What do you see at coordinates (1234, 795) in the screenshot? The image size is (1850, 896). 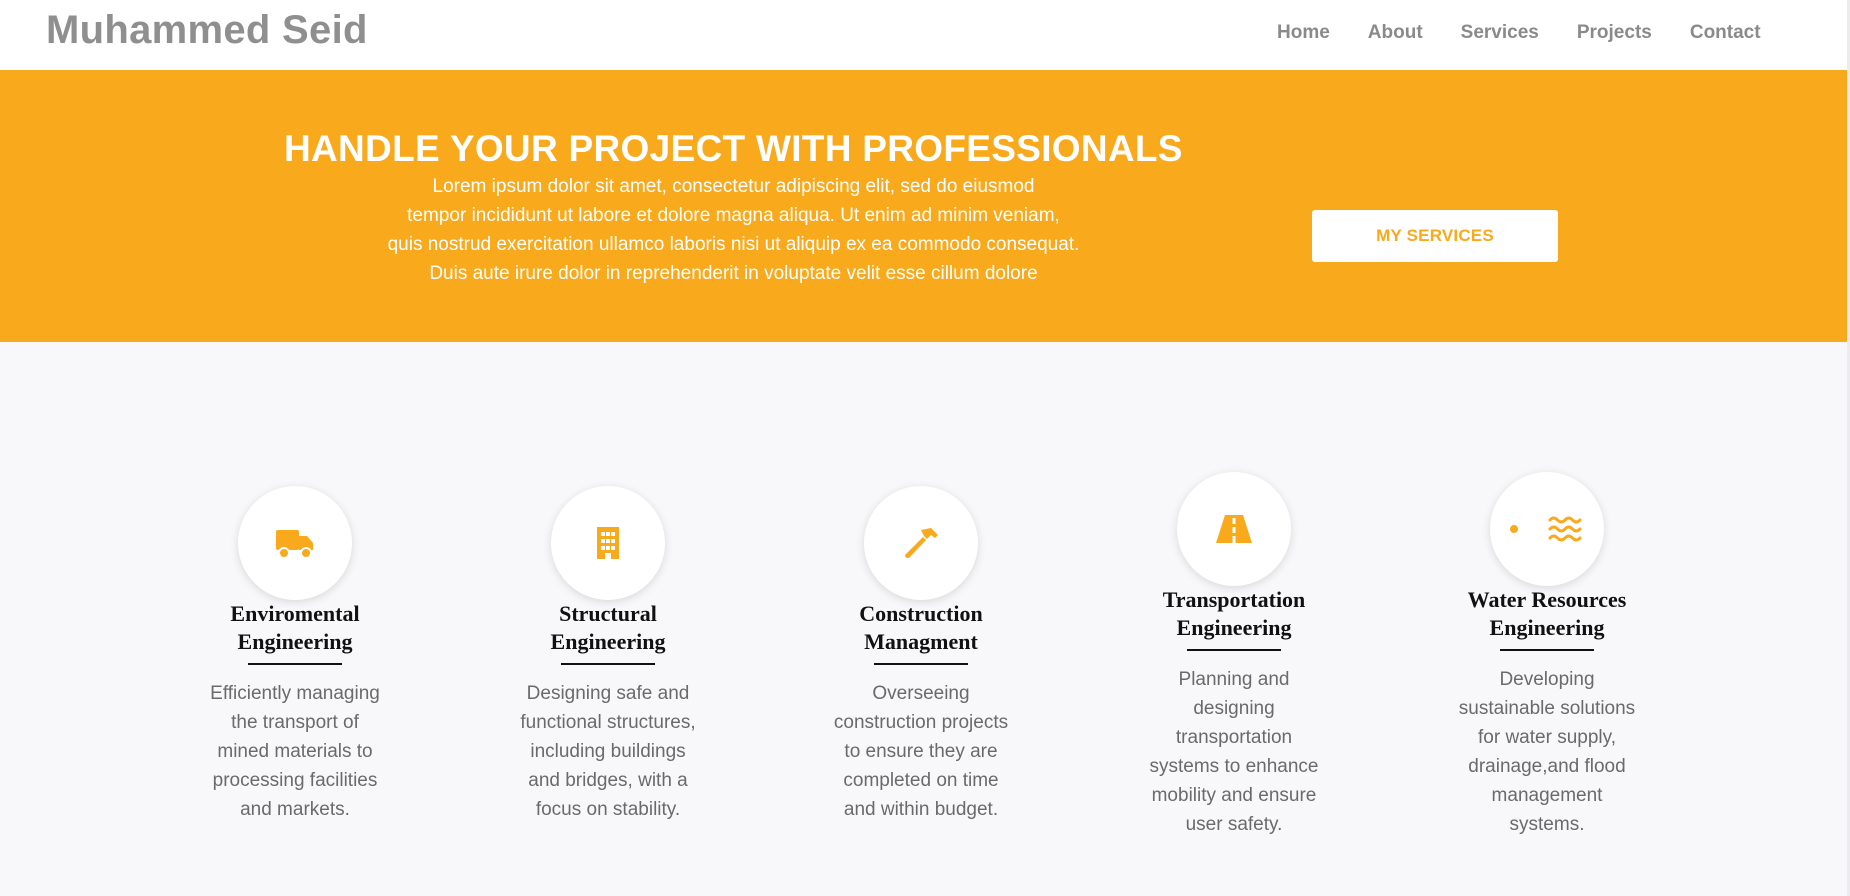 I see `service-description-line: mobility and ensure` at bounding box center [1234, 795].